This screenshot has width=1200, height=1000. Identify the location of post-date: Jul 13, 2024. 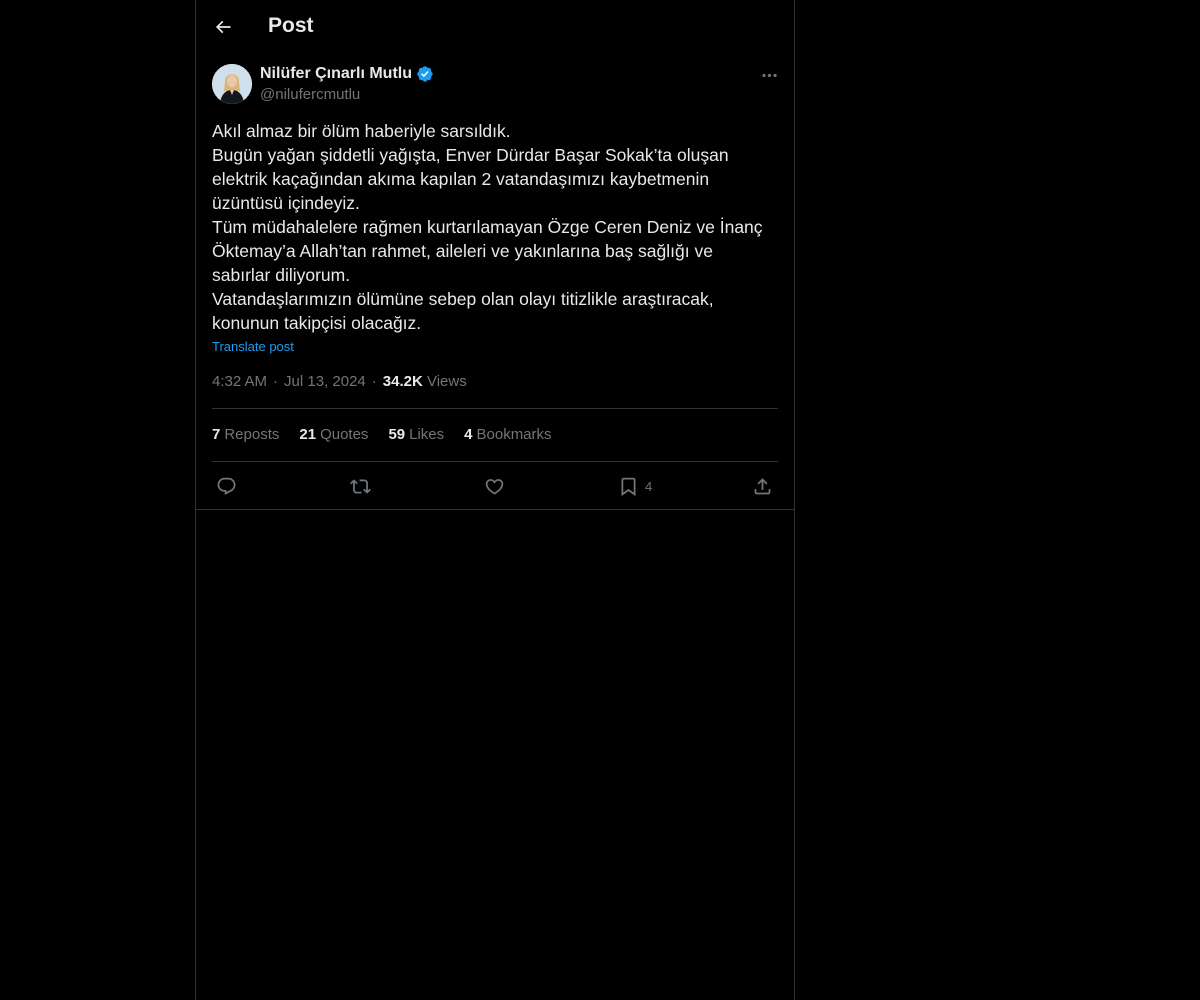
(325, 381).